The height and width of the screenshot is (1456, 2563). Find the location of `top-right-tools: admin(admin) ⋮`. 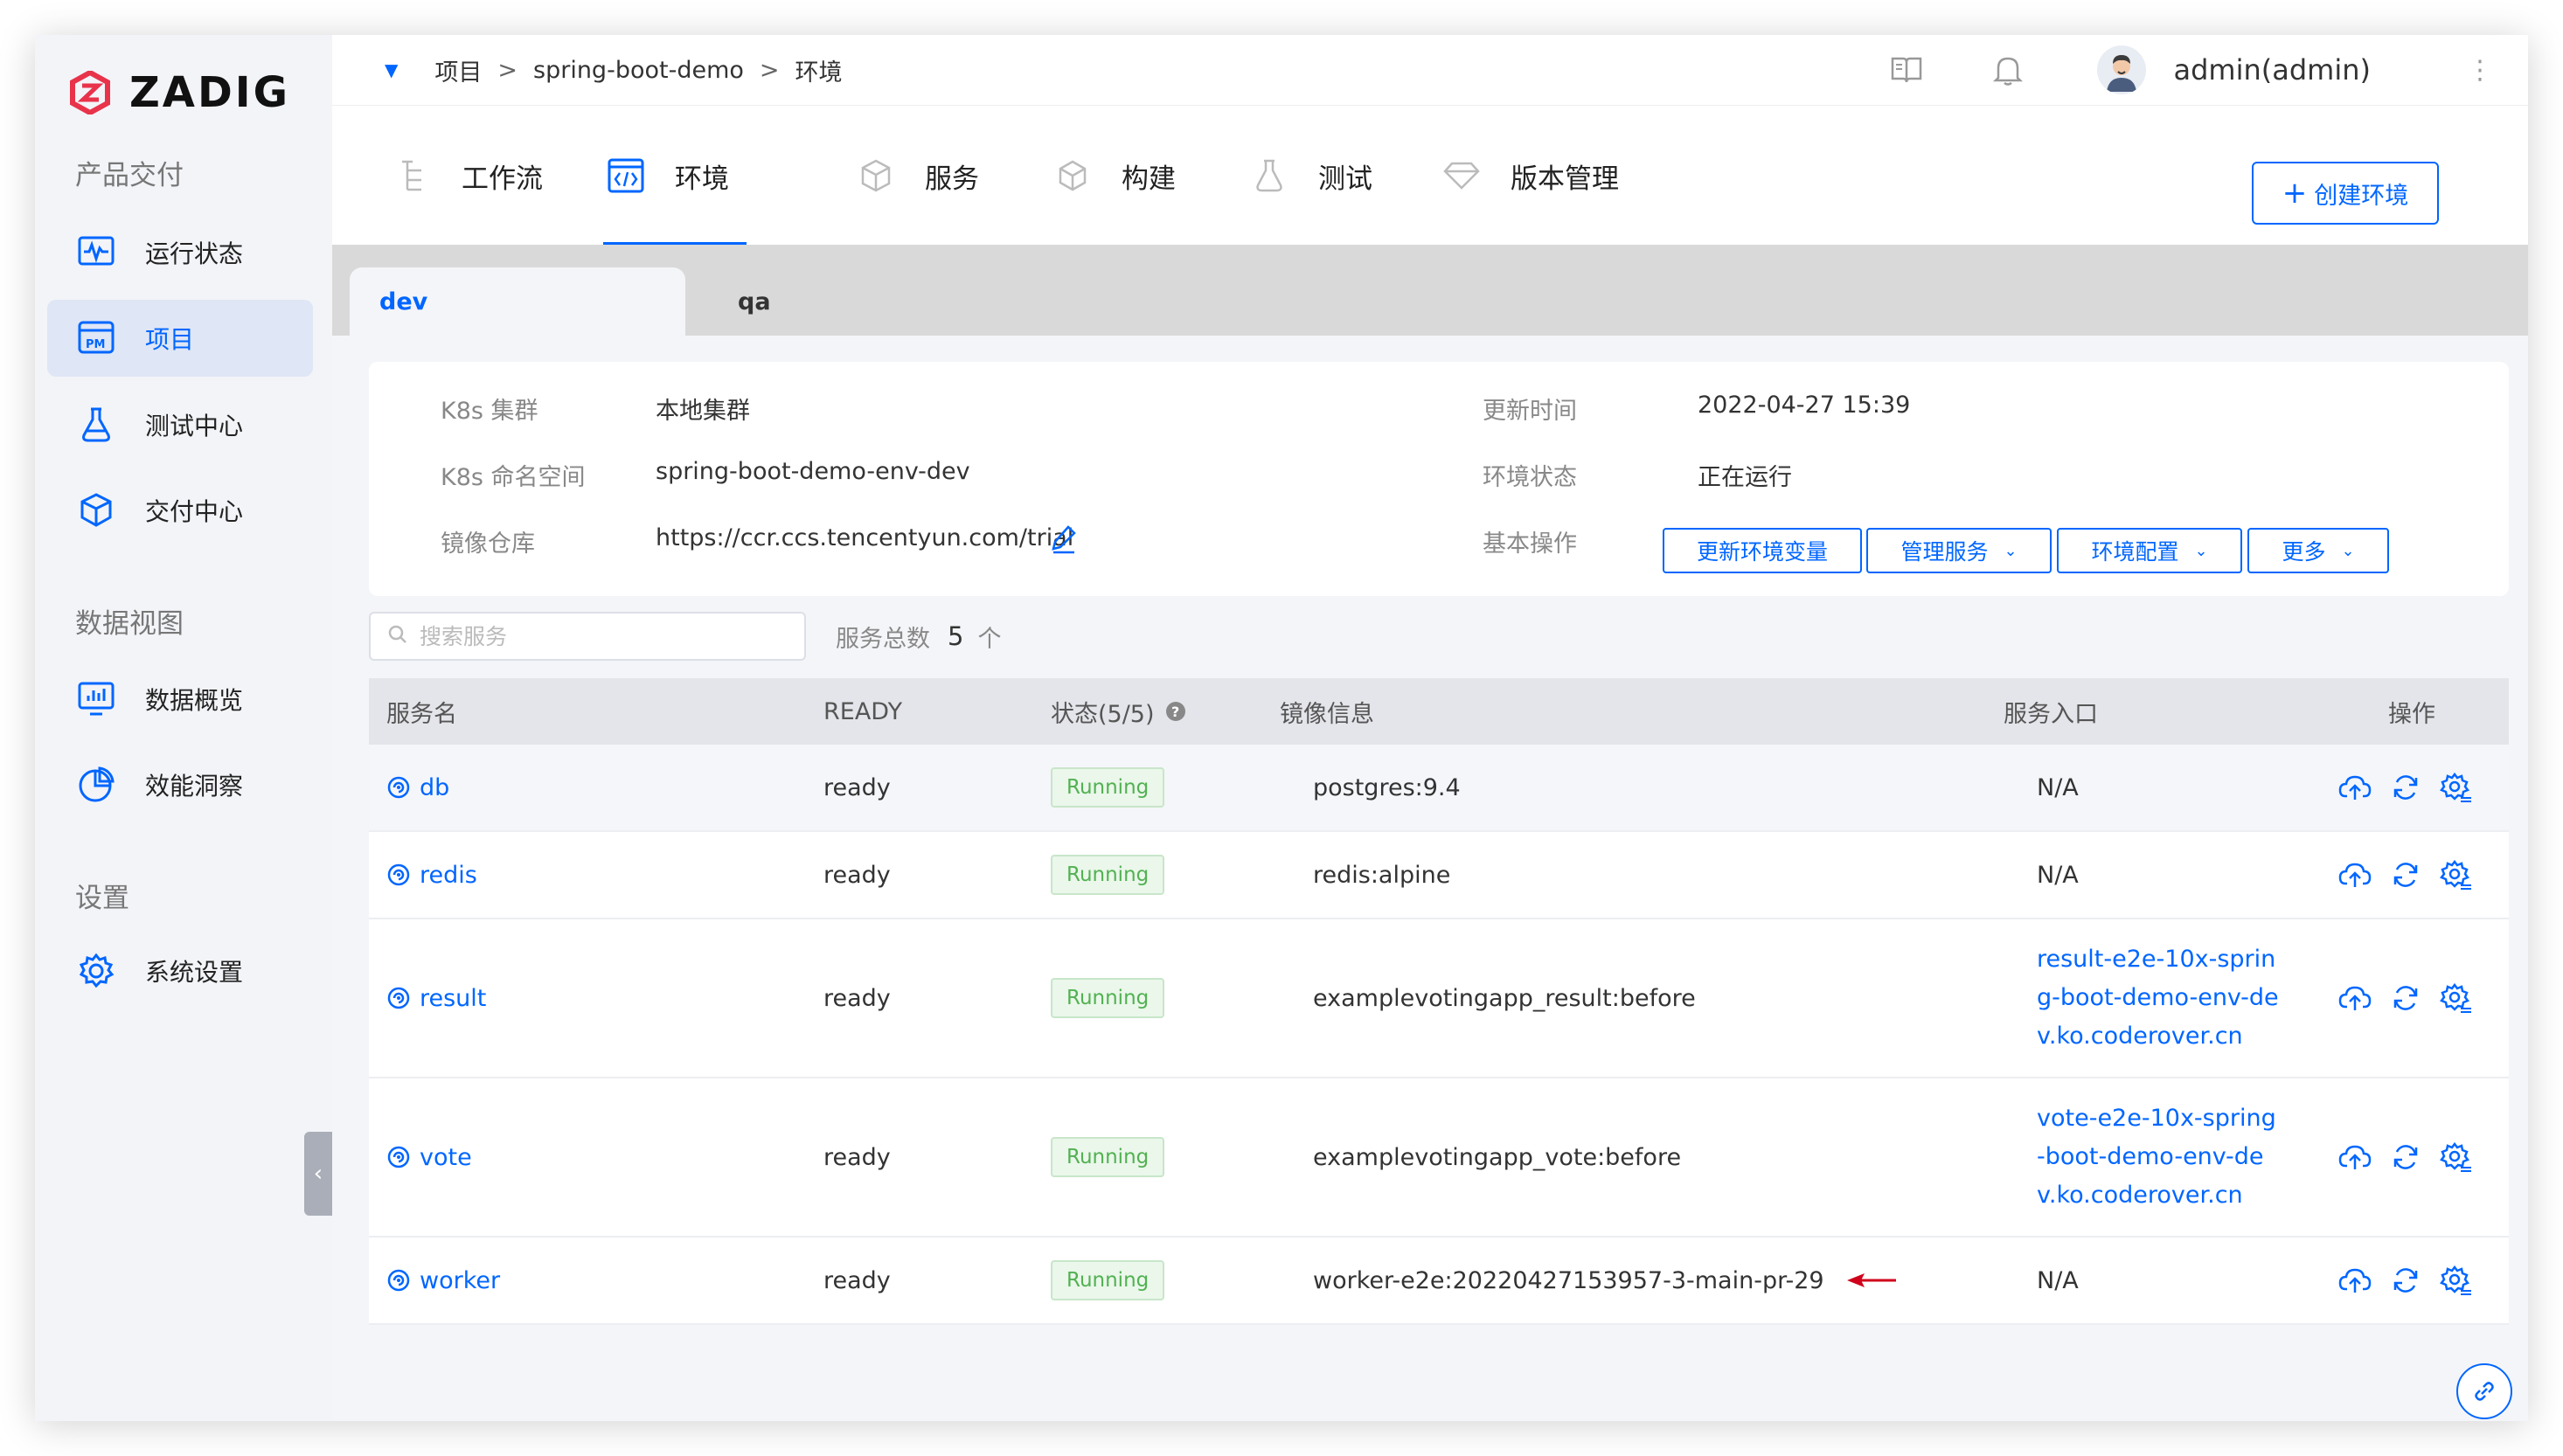

top-right-tools: admin(admin) ⋮ is located at coordinates (2190, 70).